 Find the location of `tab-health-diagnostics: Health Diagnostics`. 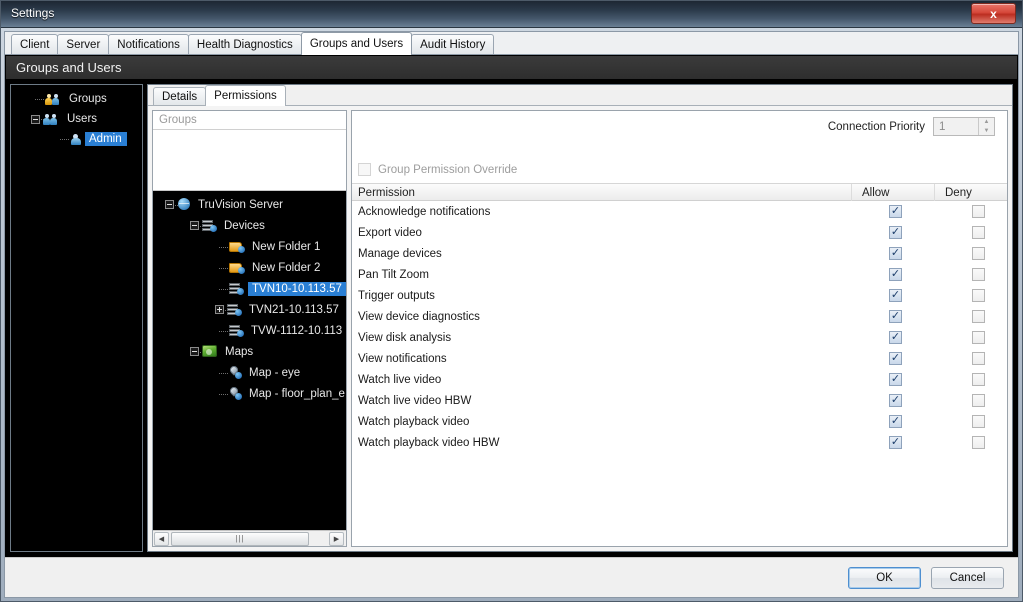

tab-health-diagnostics: Health Diagnostics is located at coordinates (244, 44).